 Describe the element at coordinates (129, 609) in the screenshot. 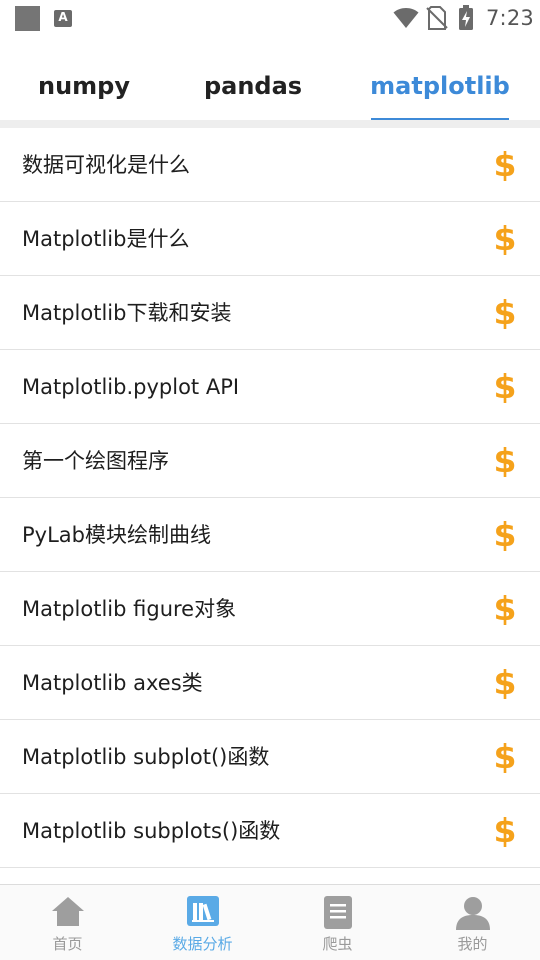

I see `list-item-label: Matplotlib figure对象` at that location.